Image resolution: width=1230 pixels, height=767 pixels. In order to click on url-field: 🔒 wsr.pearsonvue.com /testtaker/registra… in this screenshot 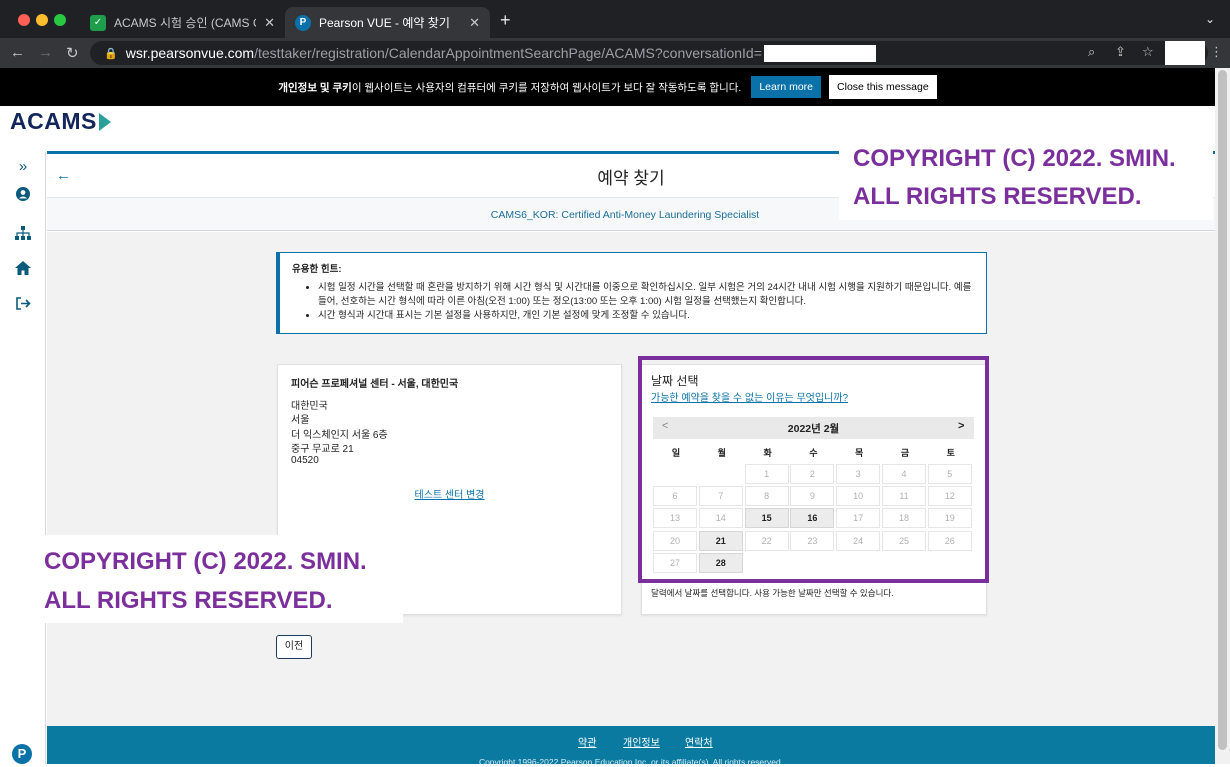, I will do `click(649, 53)`.